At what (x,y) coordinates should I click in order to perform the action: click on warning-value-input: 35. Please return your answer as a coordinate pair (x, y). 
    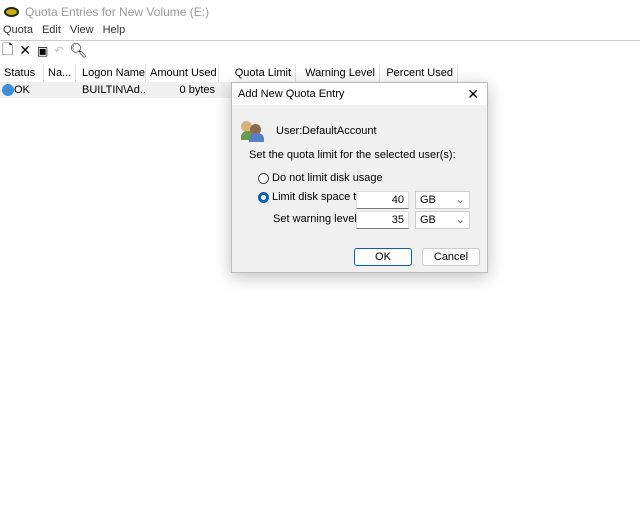
    Looking at the image, I should click on (382, 220).